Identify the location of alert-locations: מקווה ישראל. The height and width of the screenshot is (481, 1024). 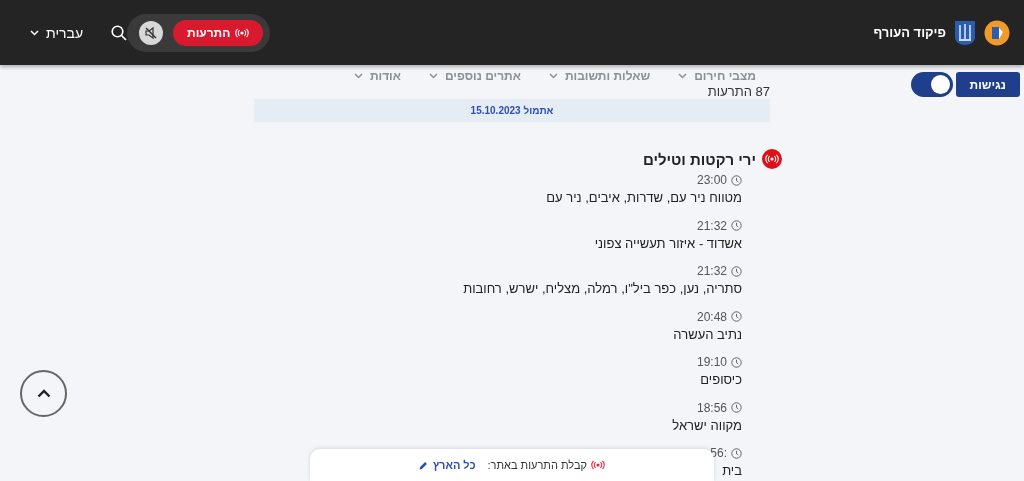
(707, 425).